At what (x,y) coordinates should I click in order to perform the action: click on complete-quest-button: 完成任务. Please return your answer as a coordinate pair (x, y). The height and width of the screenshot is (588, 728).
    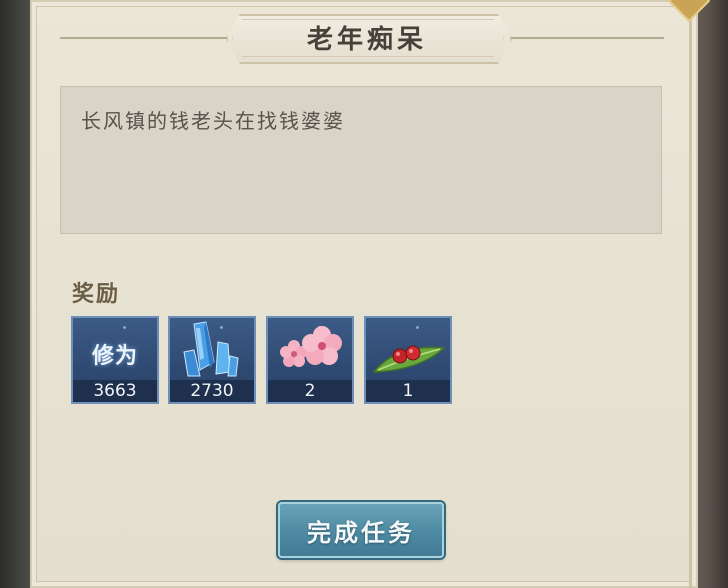
    Looking at the image, I should click on (361, 530).